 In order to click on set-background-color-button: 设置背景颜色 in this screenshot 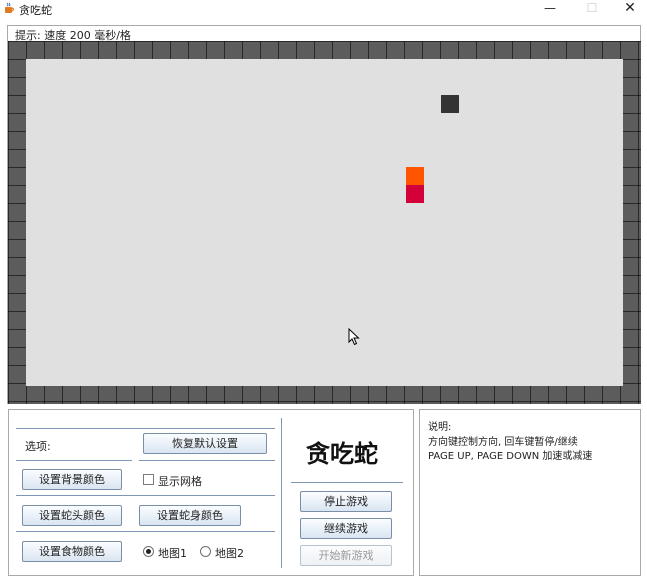, I will do `click(72, 479)`.